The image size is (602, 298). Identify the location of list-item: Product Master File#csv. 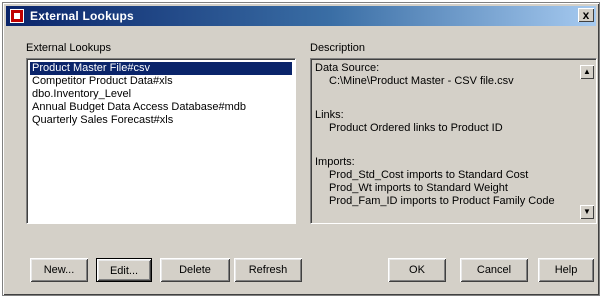
(161, 68).